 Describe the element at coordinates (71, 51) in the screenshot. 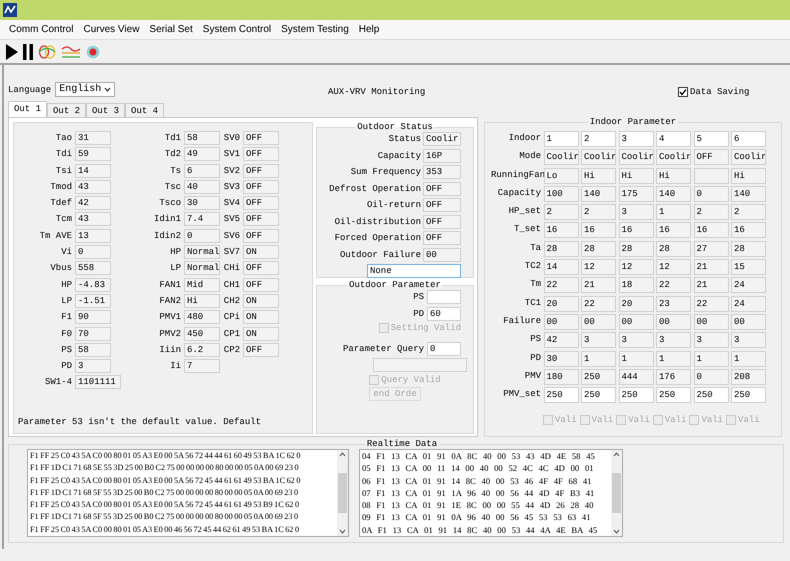

I see `wave-icon` at that location.